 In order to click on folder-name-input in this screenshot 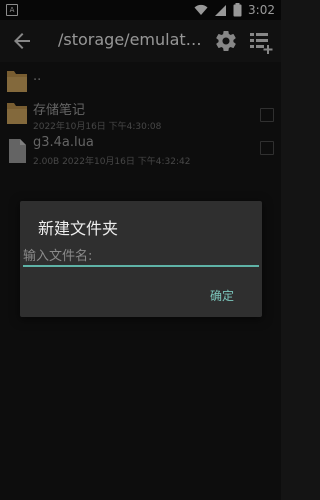, I will do `click(141, 257)`.